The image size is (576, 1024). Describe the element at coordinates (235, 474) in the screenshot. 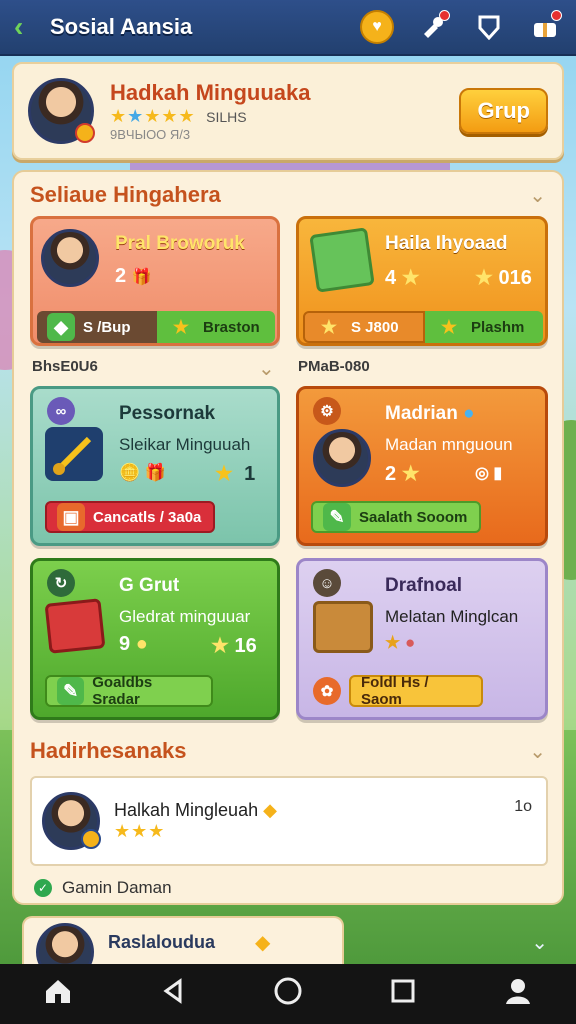

I see `card-count: ★ 1` at that location.